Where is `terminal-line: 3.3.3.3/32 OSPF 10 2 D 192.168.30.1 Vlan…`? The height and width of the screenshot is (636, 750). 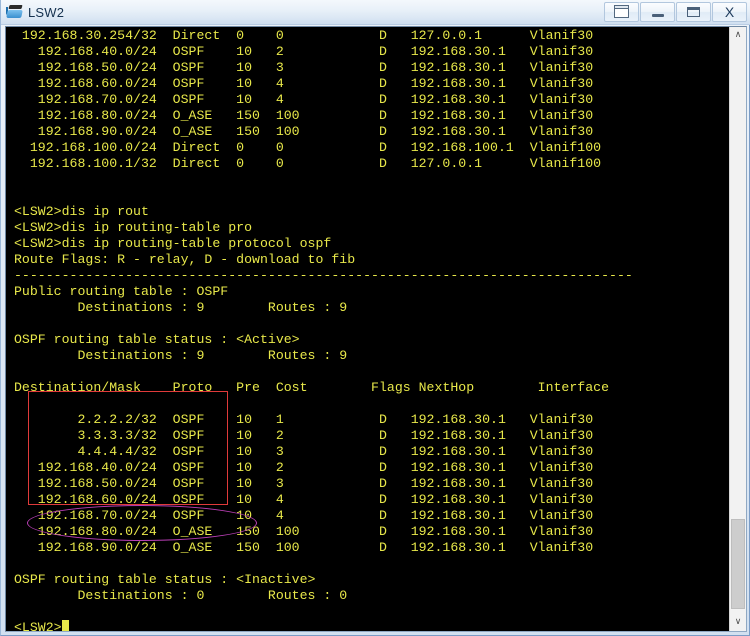
terminal-line: 3.3.3.3/32 OSPF 10 2 D 192.168.30.1 Vlan… is located at coordinates (304, 435).